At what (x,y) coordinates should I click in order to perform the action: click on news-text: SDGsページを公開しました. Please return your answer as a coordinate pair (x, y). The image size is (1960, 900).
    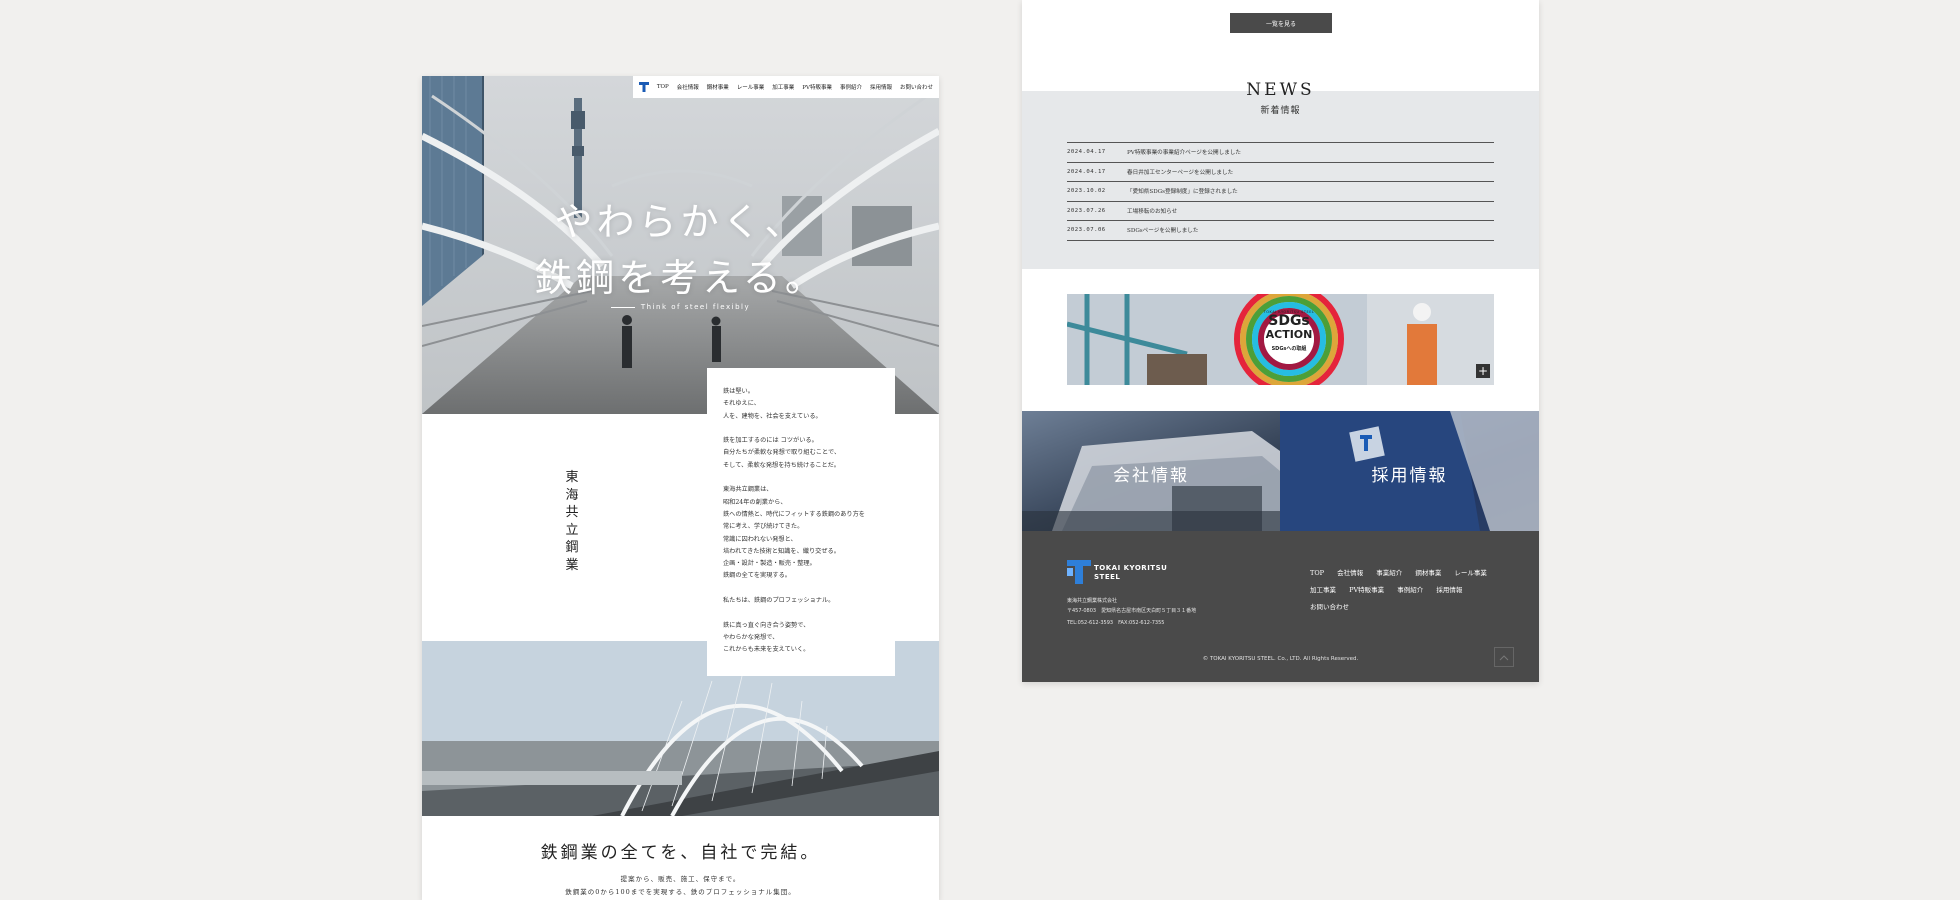
    Looking at the image, I should click on (1163, 231).